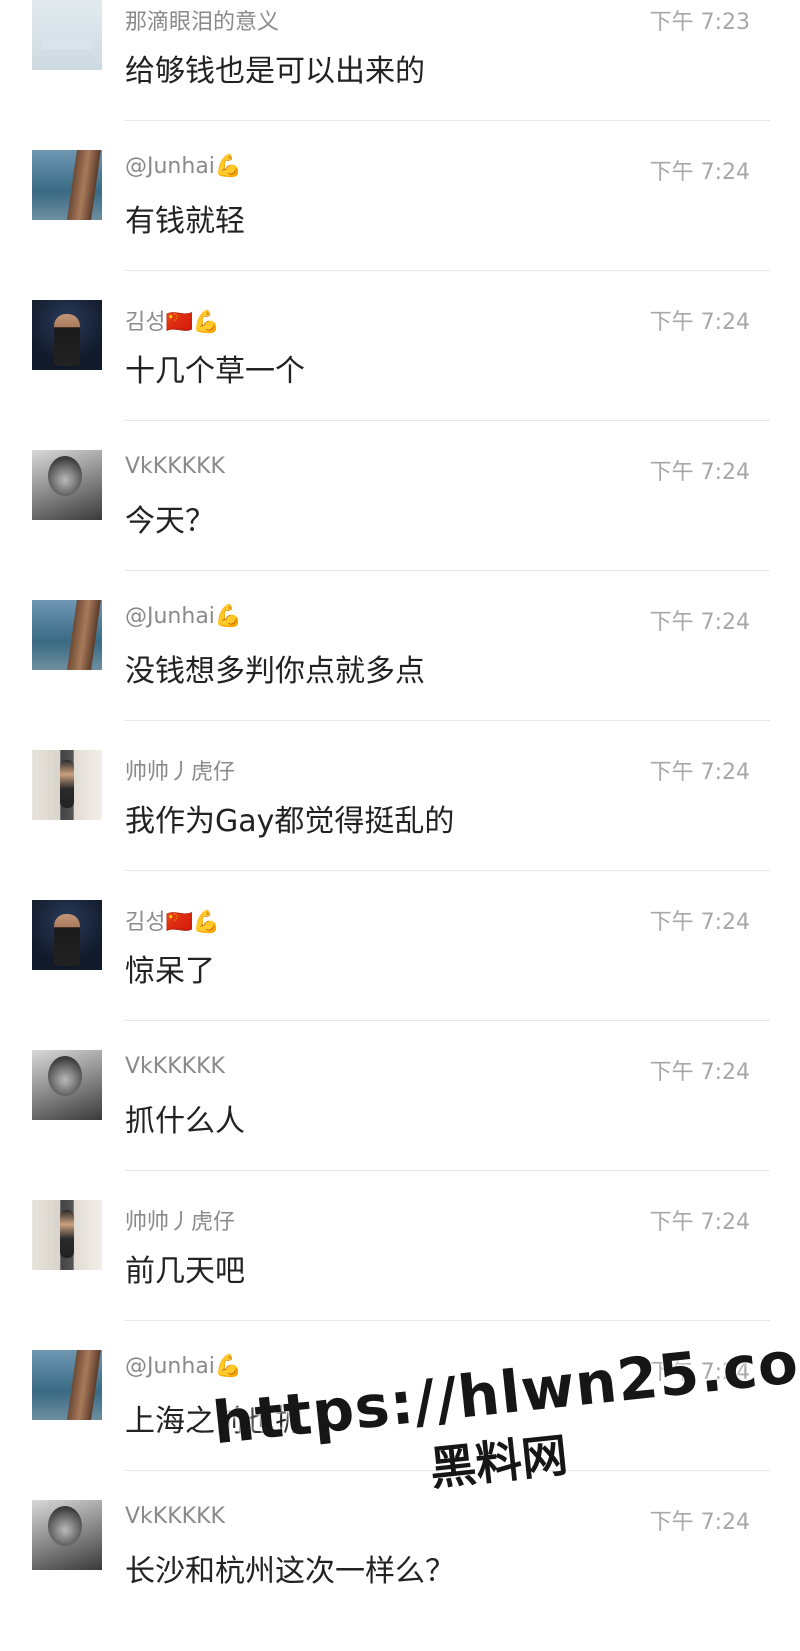 Image resolution: width=800 pixels, height=1651 pixels. I want to click on message-time: 下午 7:23, so click(699, 22).